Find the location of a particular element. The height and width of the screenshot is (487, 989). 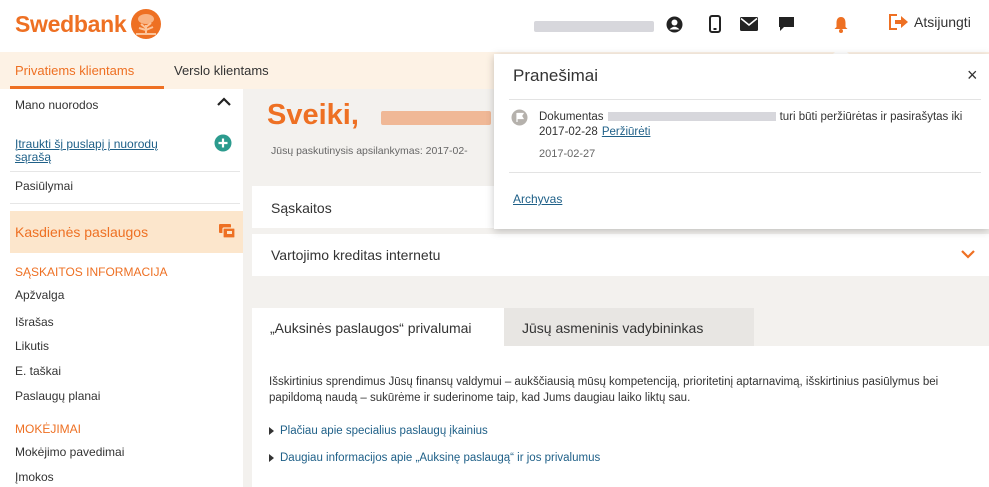

user-icon is located at coordinates (674, 24).